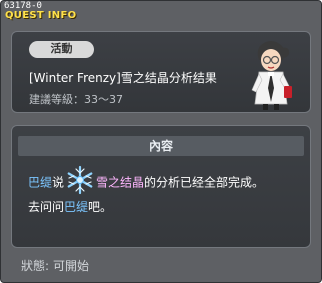 Image resolution: width=322 pixels, height=283 pixels. I want to click on description-text-4: 吧。, so click(100, 207).